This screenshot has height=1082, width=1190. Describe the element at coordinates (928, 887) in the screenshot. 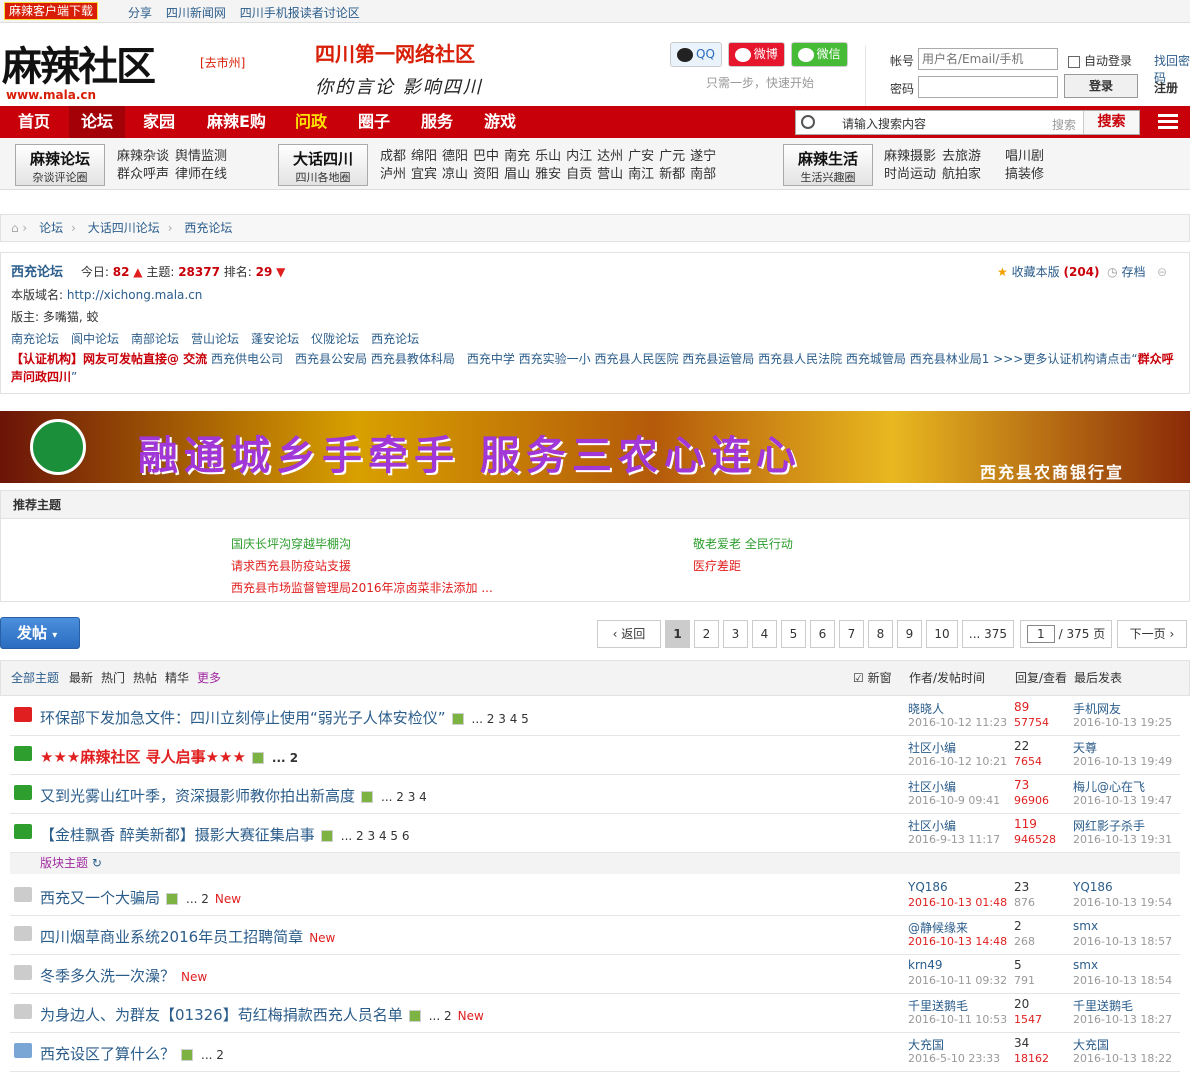

I see `thread-author: YQ186` at that location.